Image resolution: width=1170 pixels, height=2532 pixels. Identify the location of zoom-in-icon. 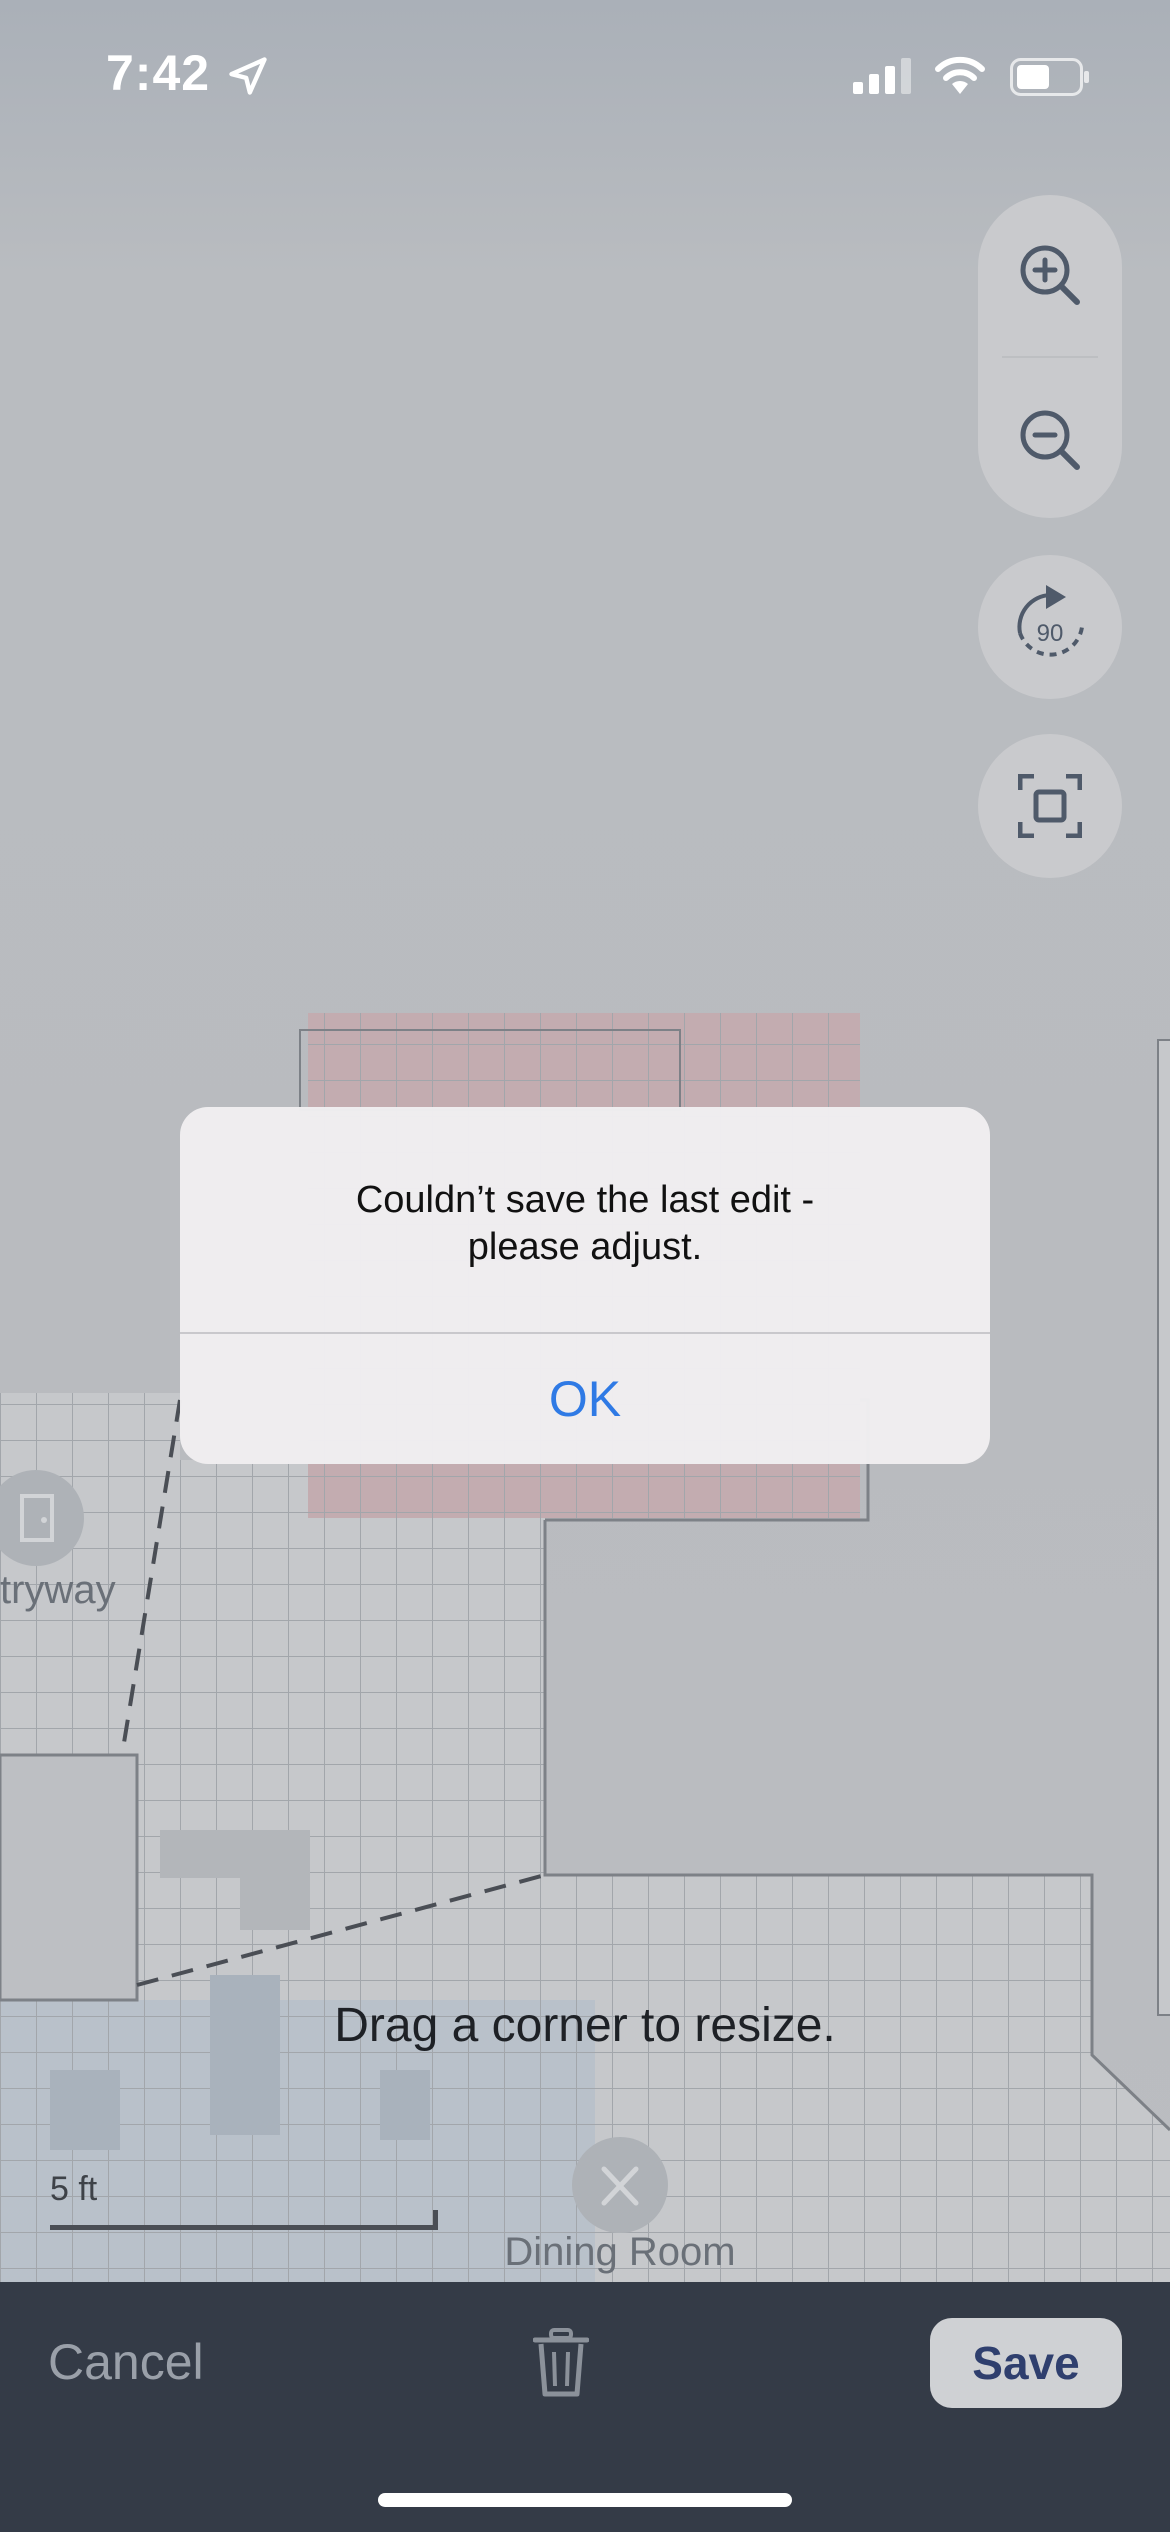
(1050, 275).